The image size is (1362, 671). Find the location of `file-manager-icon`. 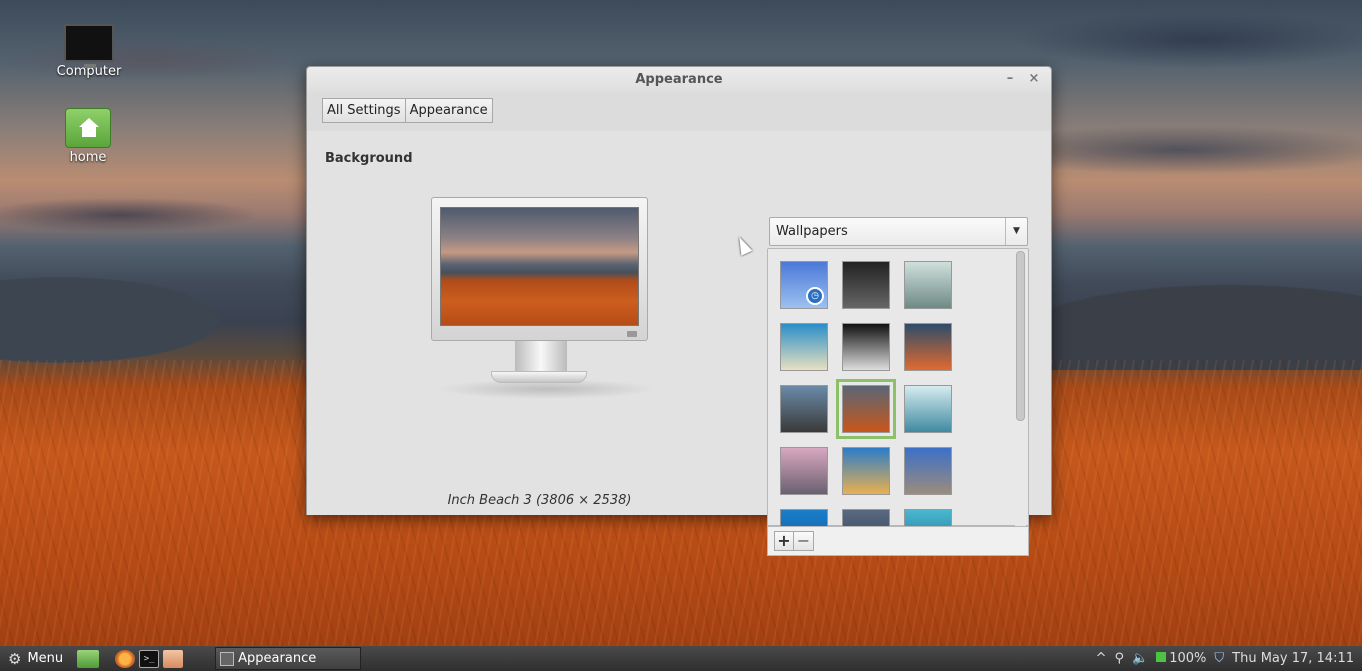

file-manager-icon is located at coordinates (173, 658).